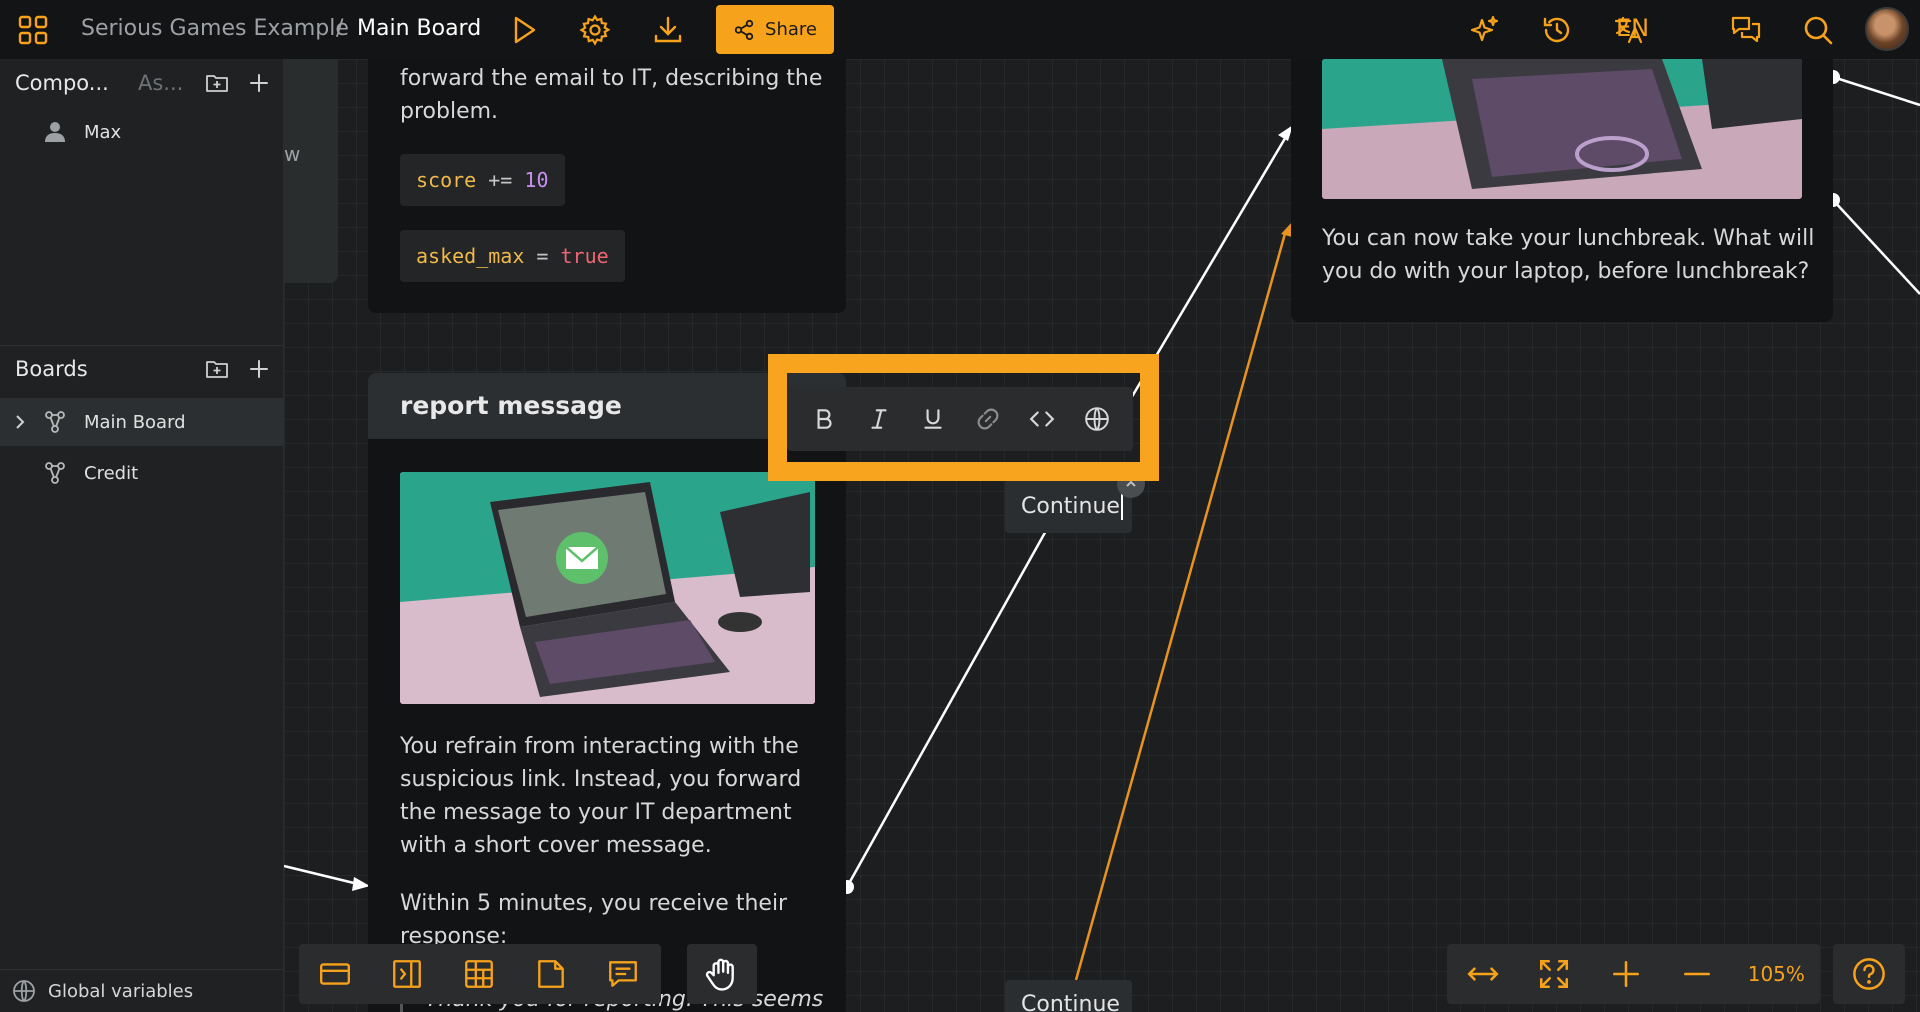  I want to click on add-component-icon, so click(259, 83).